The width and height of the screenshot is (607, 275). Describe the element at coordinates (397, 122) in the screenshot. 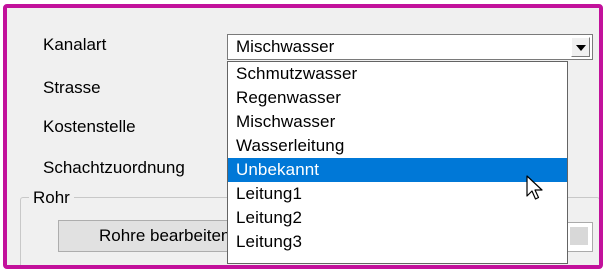

I see `dropdown-option-mischwasser: Mischwasser` at that location.